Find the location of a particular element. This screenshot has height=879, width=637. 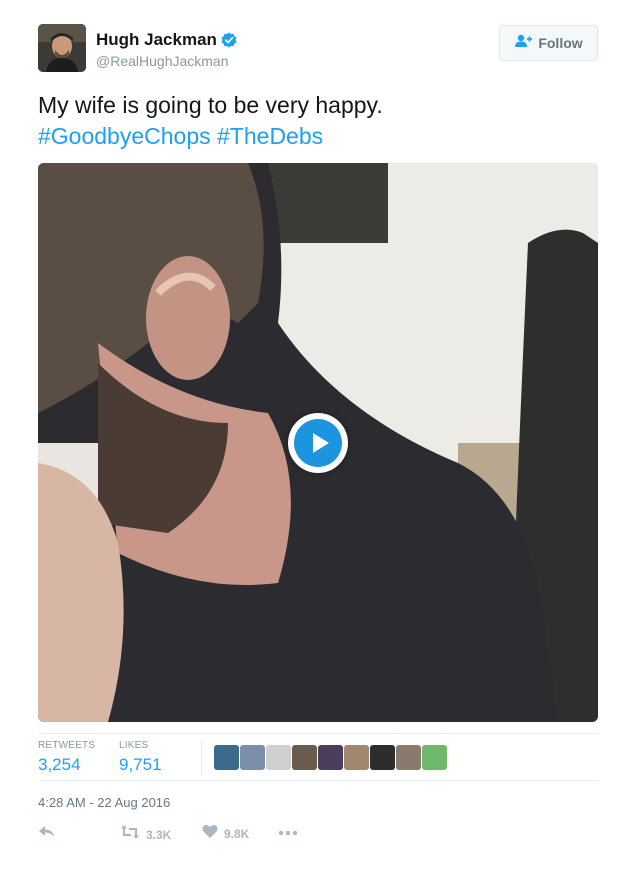

verified-badge-icon is located at coordinates (229, 40).